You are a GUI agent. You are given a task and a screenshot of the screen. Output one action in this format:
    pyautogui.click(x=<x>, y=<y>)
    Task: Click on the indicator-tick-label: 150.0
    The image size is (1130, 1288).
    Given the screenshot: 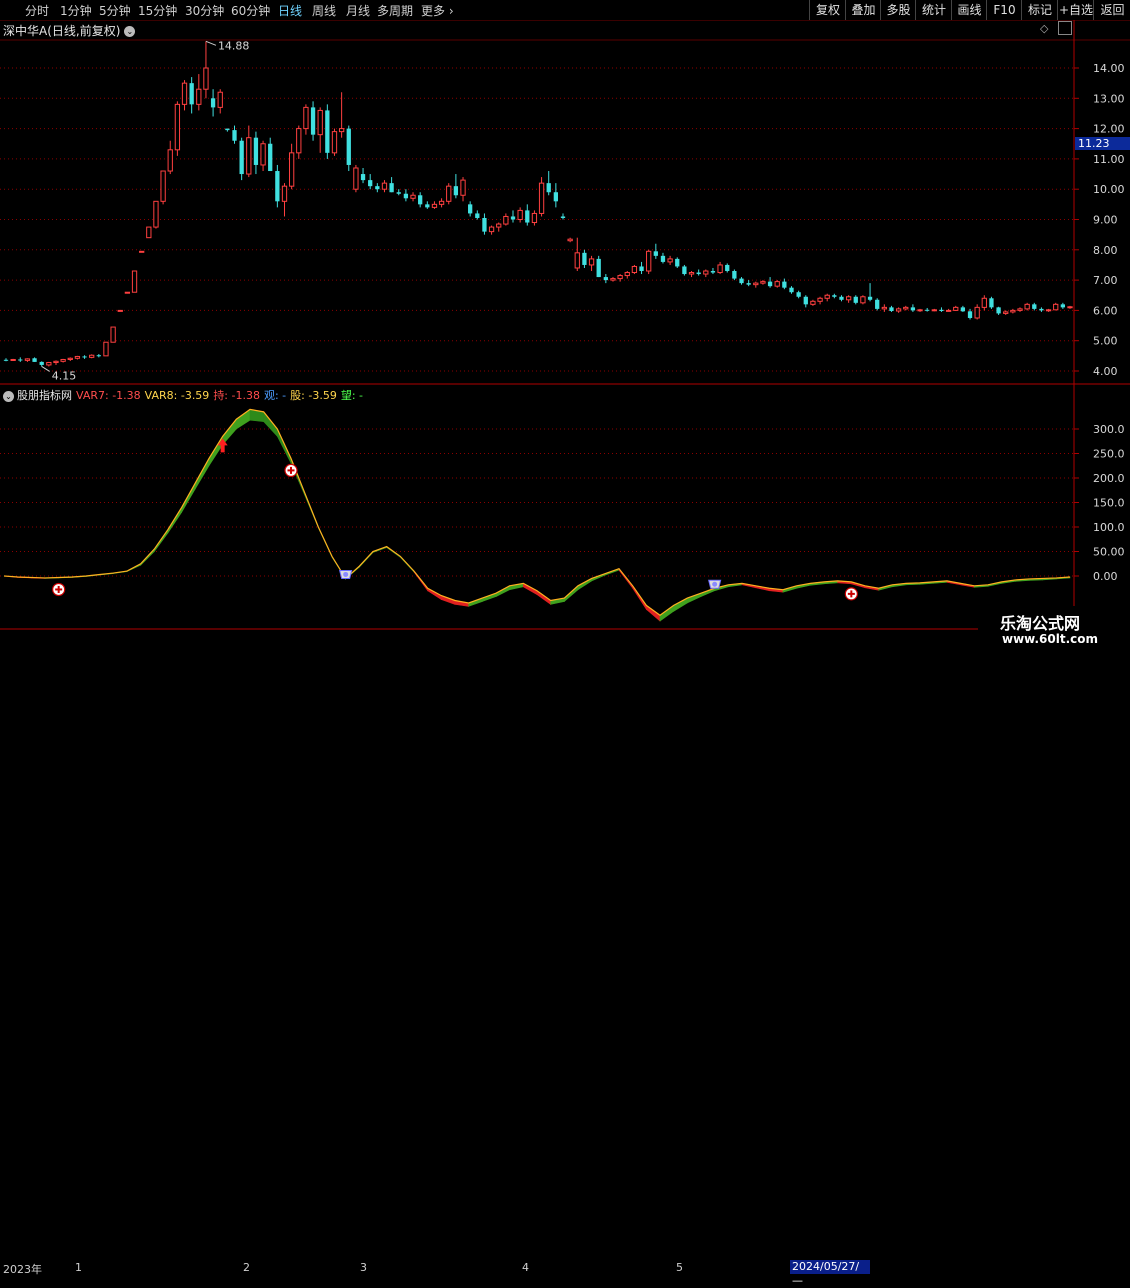 What is the action you would take?
    pyautogui.click(x=1109, y=503)
    